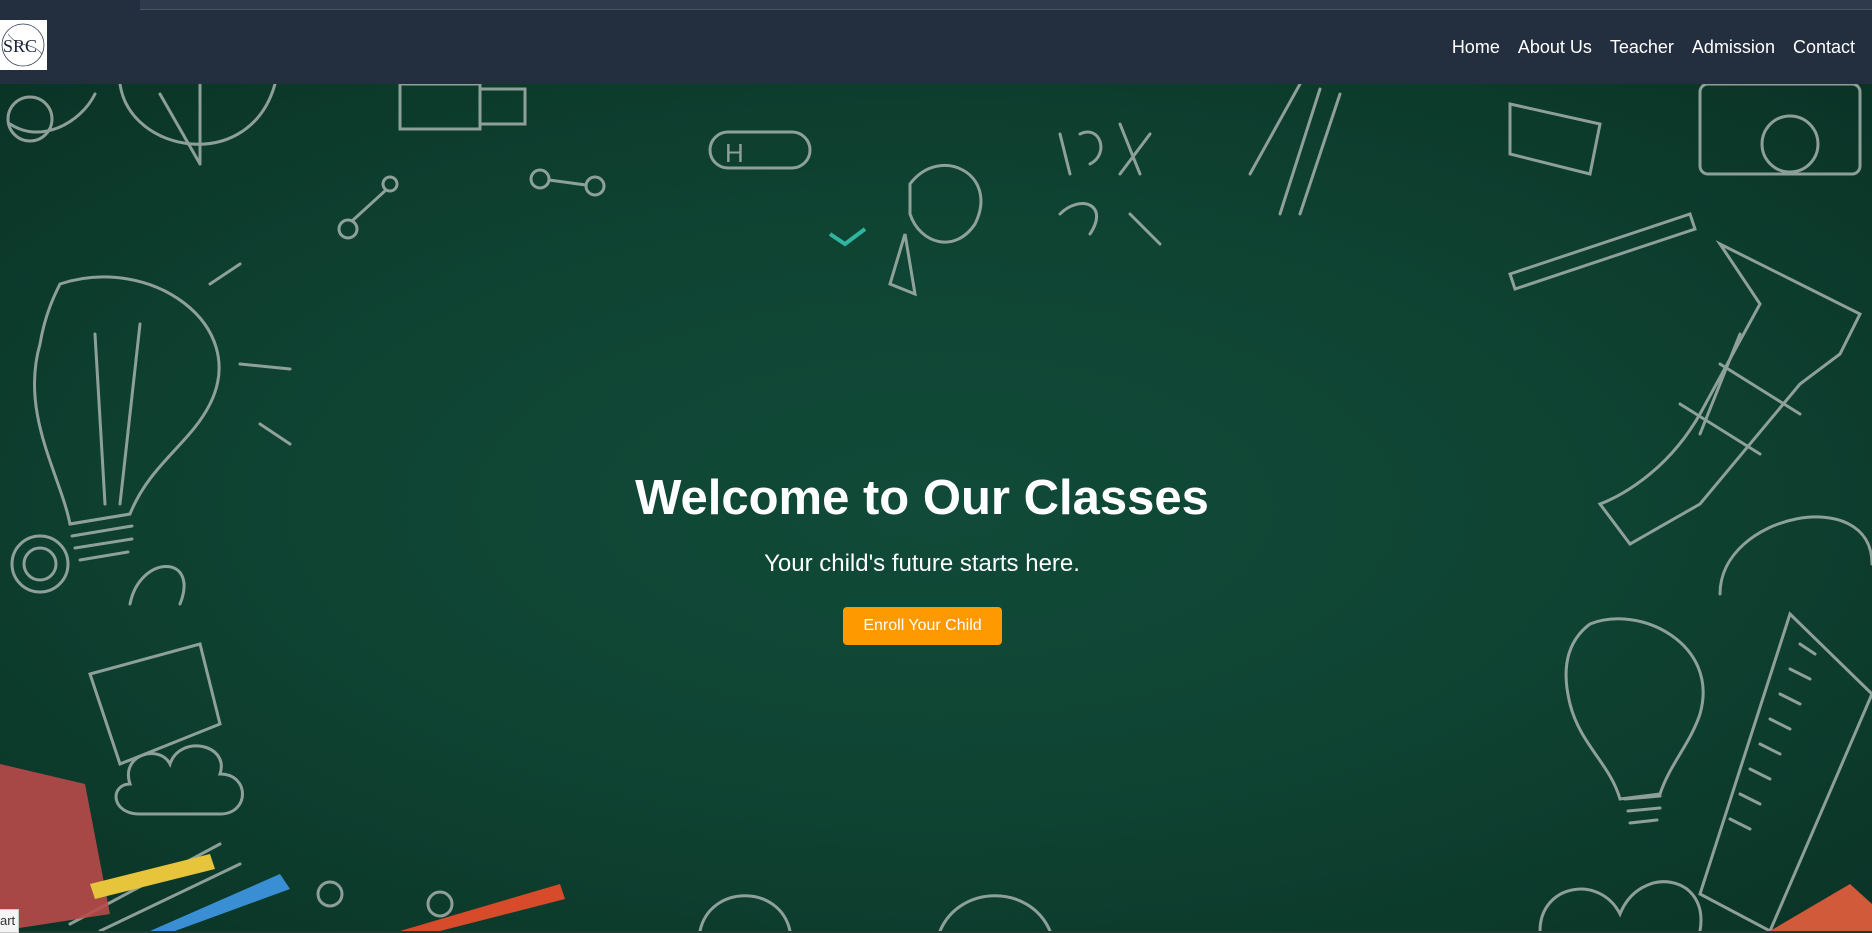  What do you see at coordinates (20, 46) in the screenshot?
I see `svg-text: SRC` at bounding box center [20, 46].